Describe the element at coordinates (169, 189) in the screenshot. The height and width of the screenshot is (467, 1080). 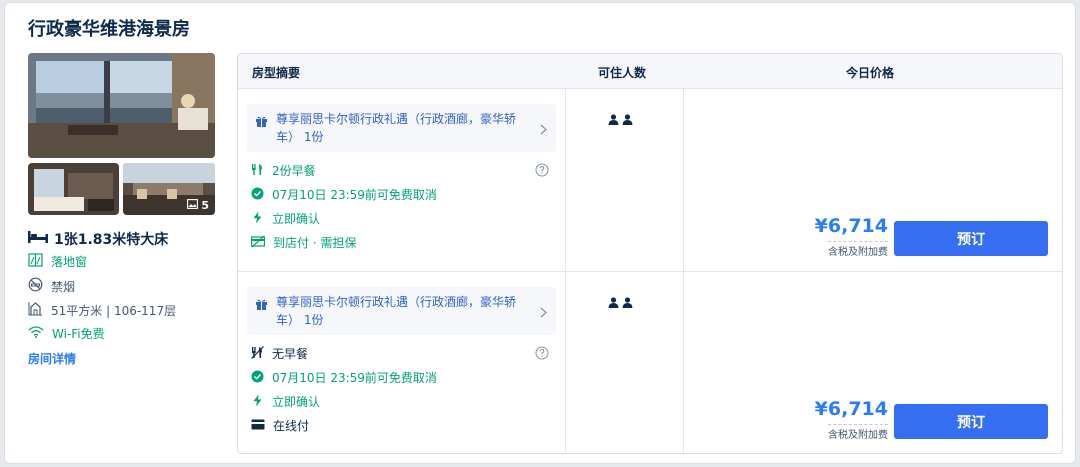
I see `room-photo-lounge: 5` at that location.